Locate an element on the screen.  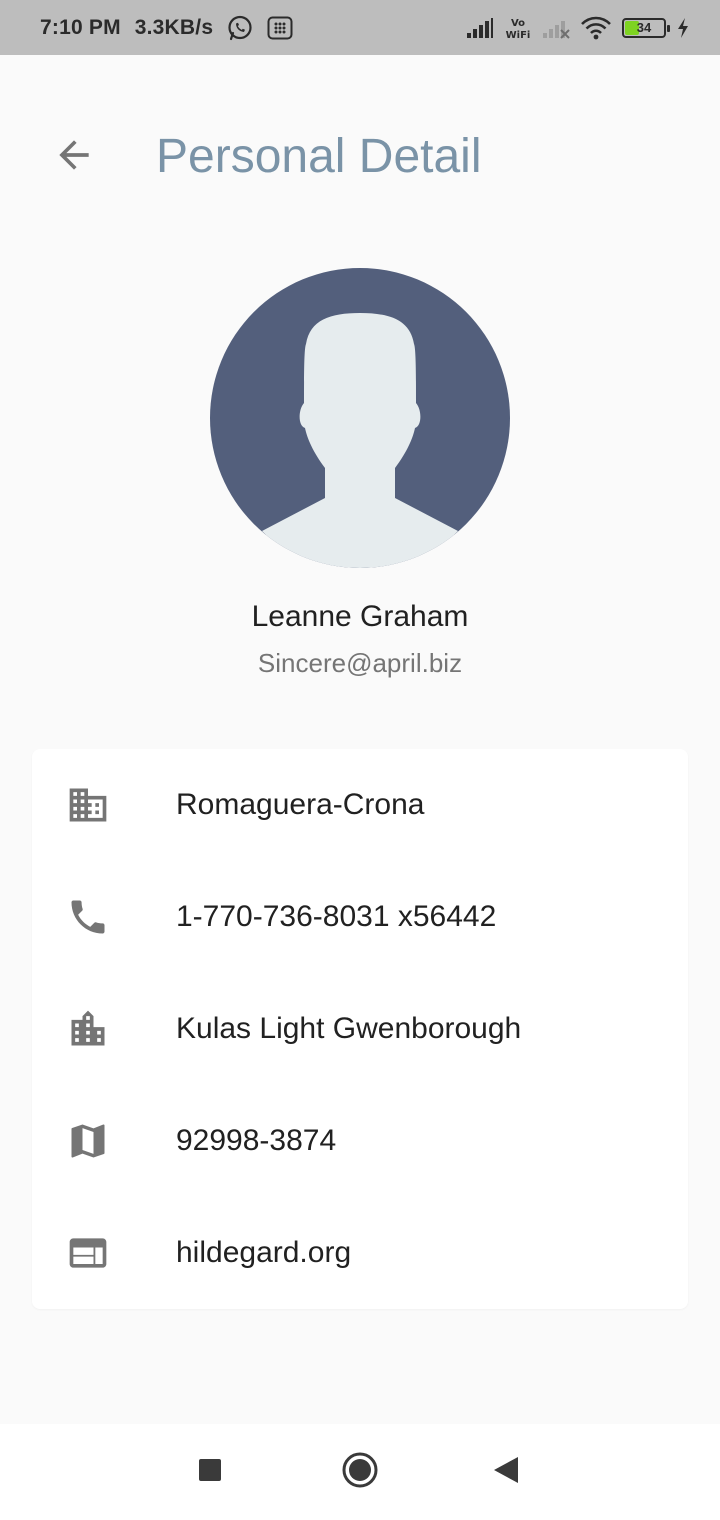
notification-icon is located at coordinates (280, 28).